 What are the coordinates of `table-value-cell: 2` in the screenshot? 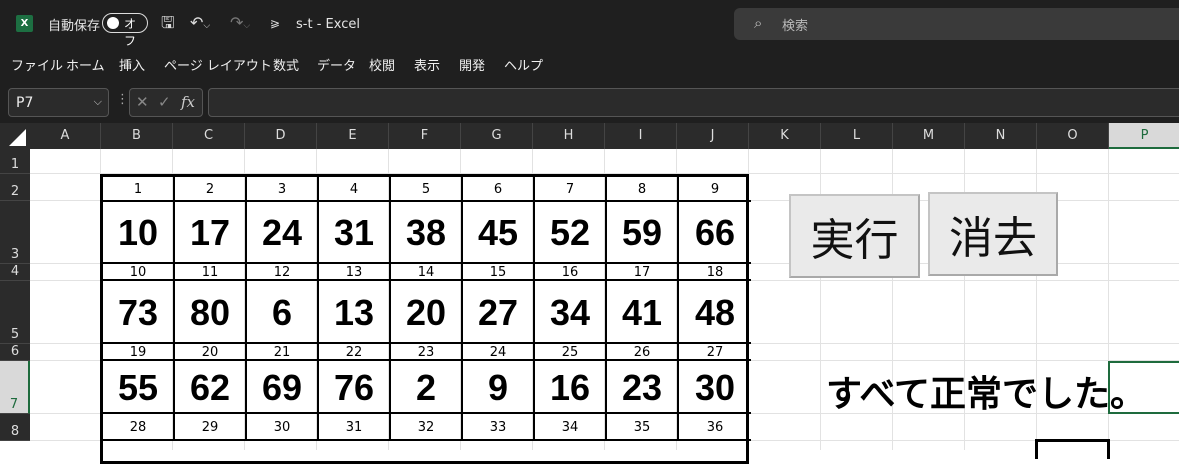 It's located at (427, 387).